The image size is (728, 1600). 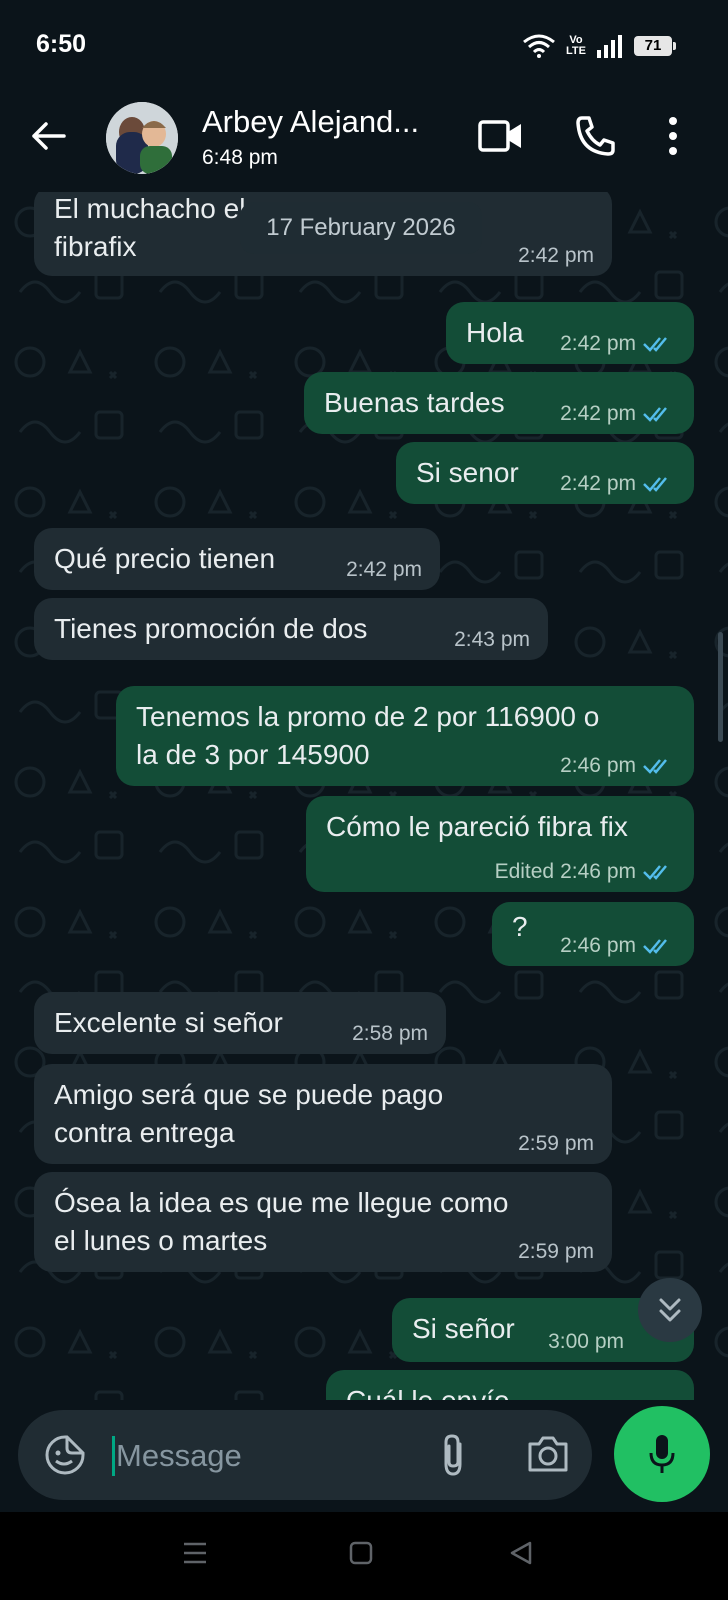 I want to click on scroll-to-bottom-button, so click(x=670, y=1310).